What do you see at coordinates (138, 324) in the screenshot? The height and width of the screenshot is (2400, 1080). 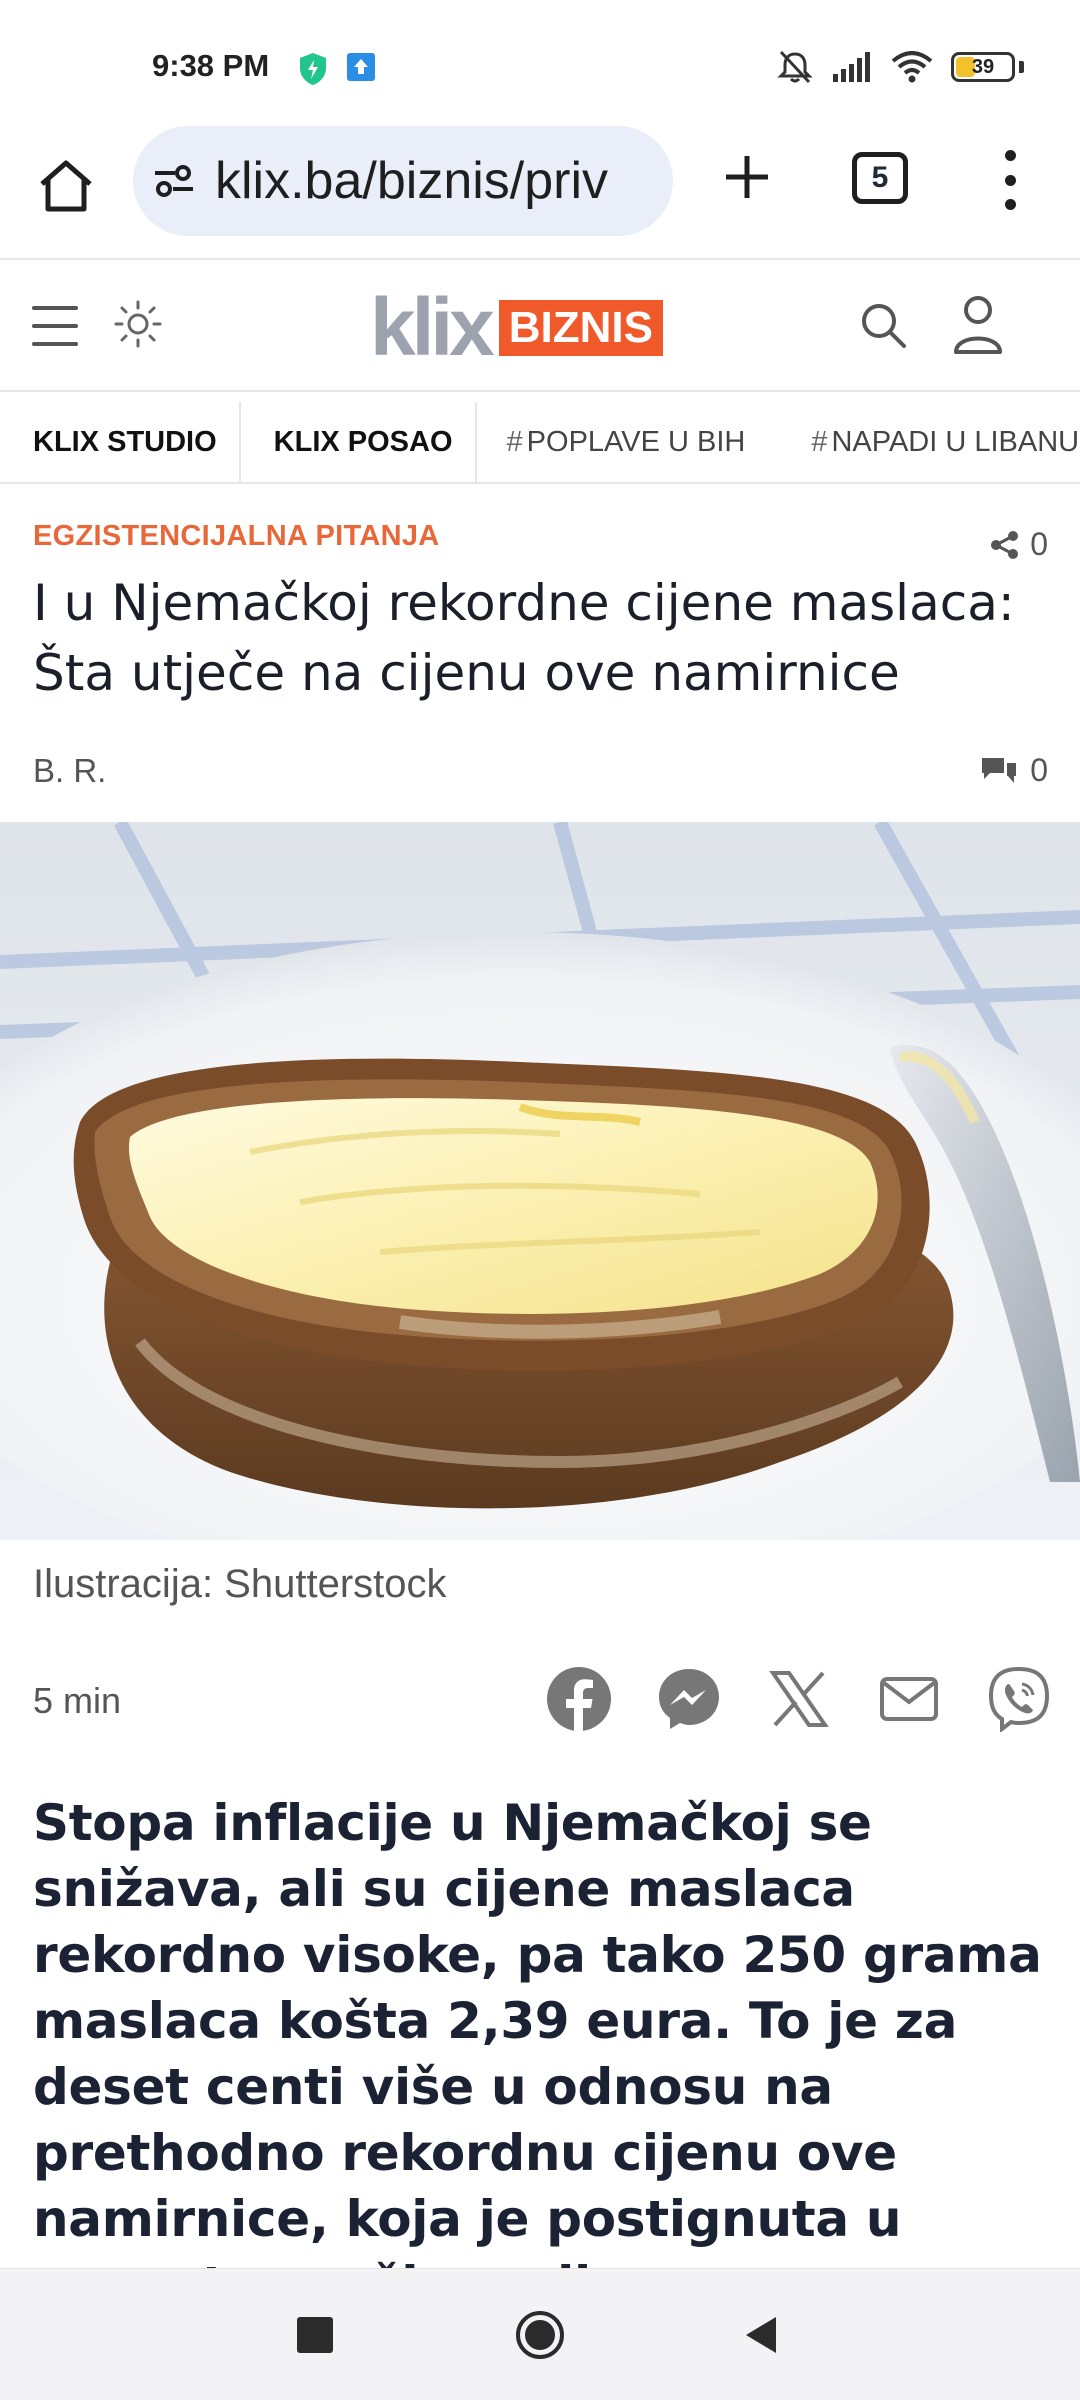 I see `sun-icon` at bounding box center [138, 324].